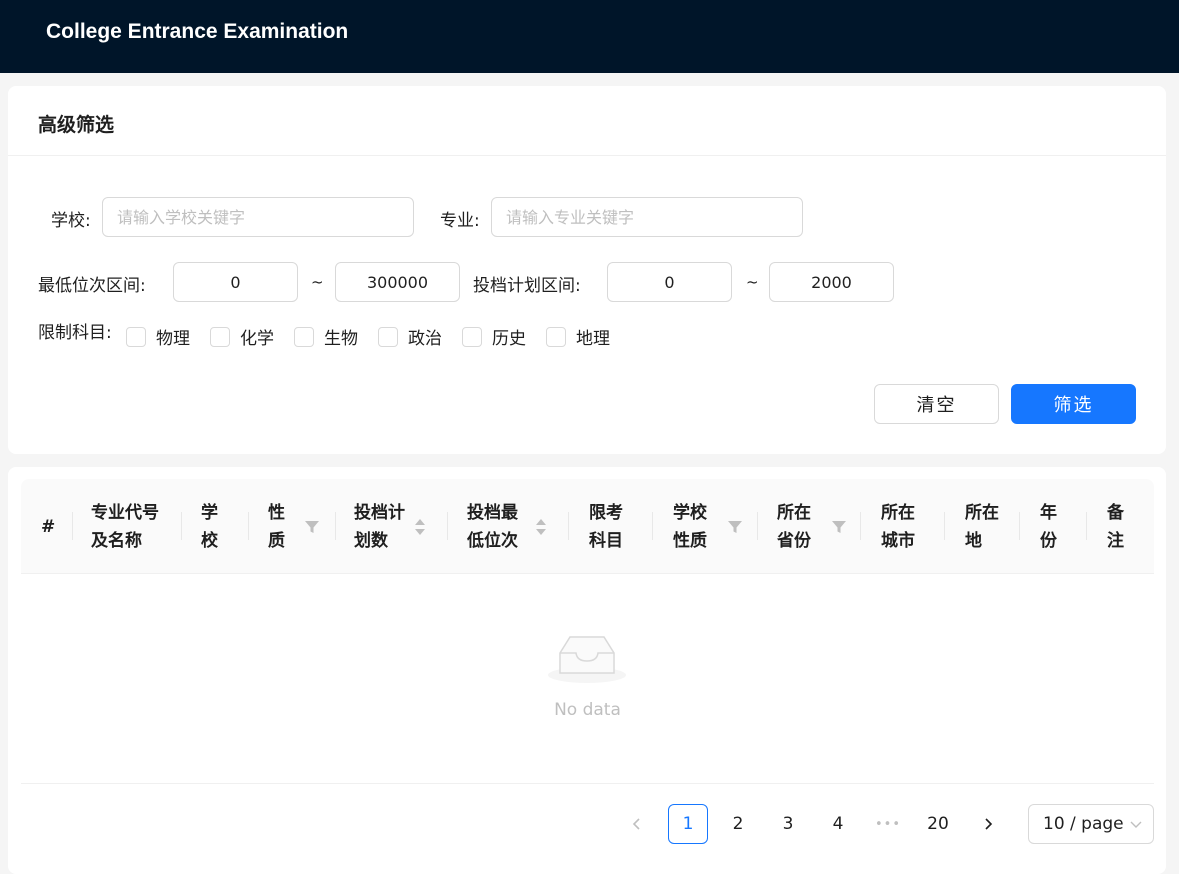 Image resolution: width=1179 pixels, height=874 pixels. I want to click on column-header-label: 投档计 划数, so click(379, 526).